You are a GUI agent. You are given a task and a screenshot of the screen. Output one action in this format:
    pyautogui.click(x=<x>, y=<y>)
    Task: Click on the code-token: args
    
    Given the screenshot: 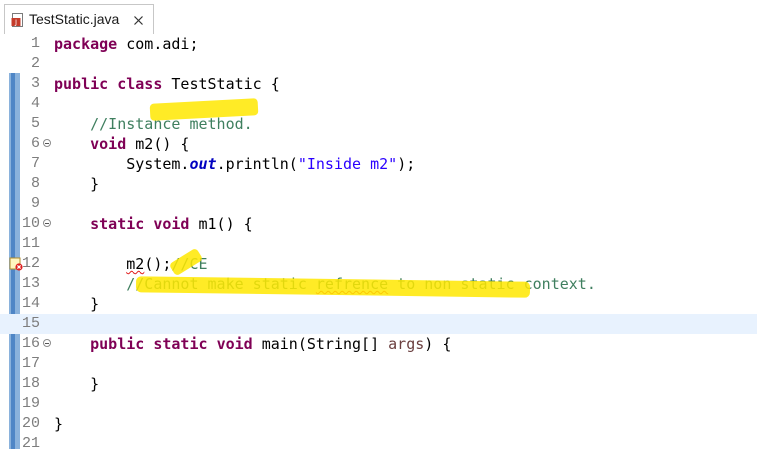 What is the action you would take?
    pyautogui.click(x=406, y=344)
    